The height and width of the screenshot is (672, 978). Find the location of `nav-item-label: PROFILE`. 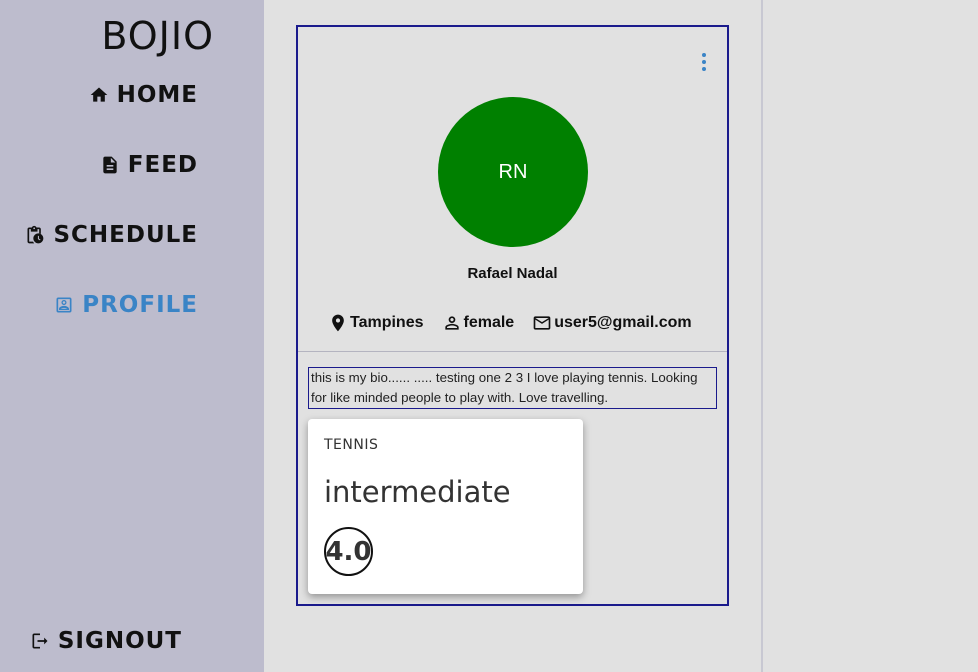

nav-item-label: PROFILE is located at coordinates (140, 305).